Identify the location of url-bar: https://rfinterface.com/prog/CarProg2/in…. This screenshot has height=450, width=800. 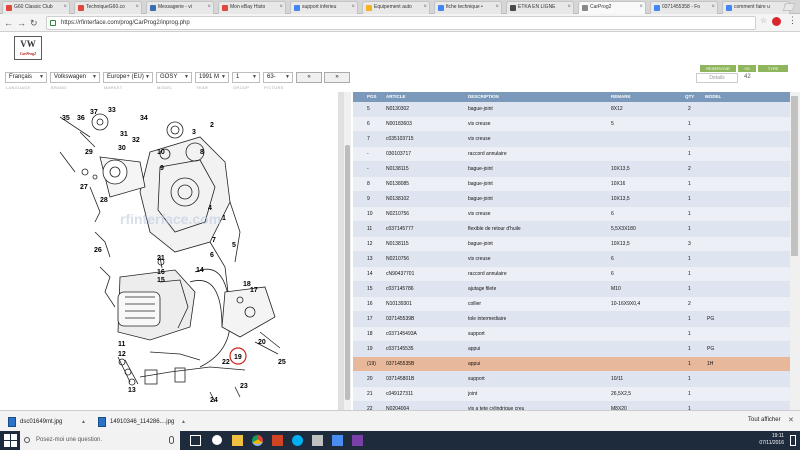
(401, 23).